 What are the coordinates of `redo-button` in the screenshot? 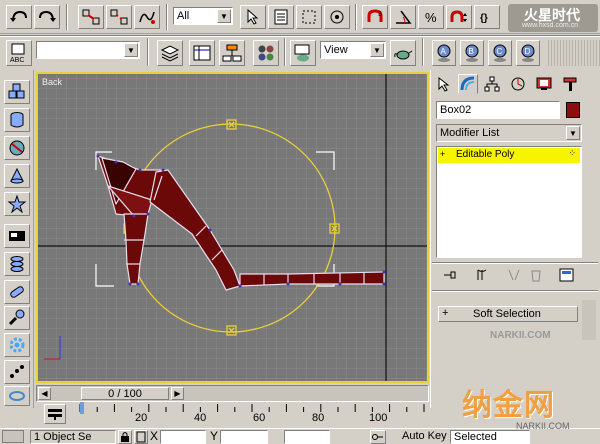 It's located at (47, 17).